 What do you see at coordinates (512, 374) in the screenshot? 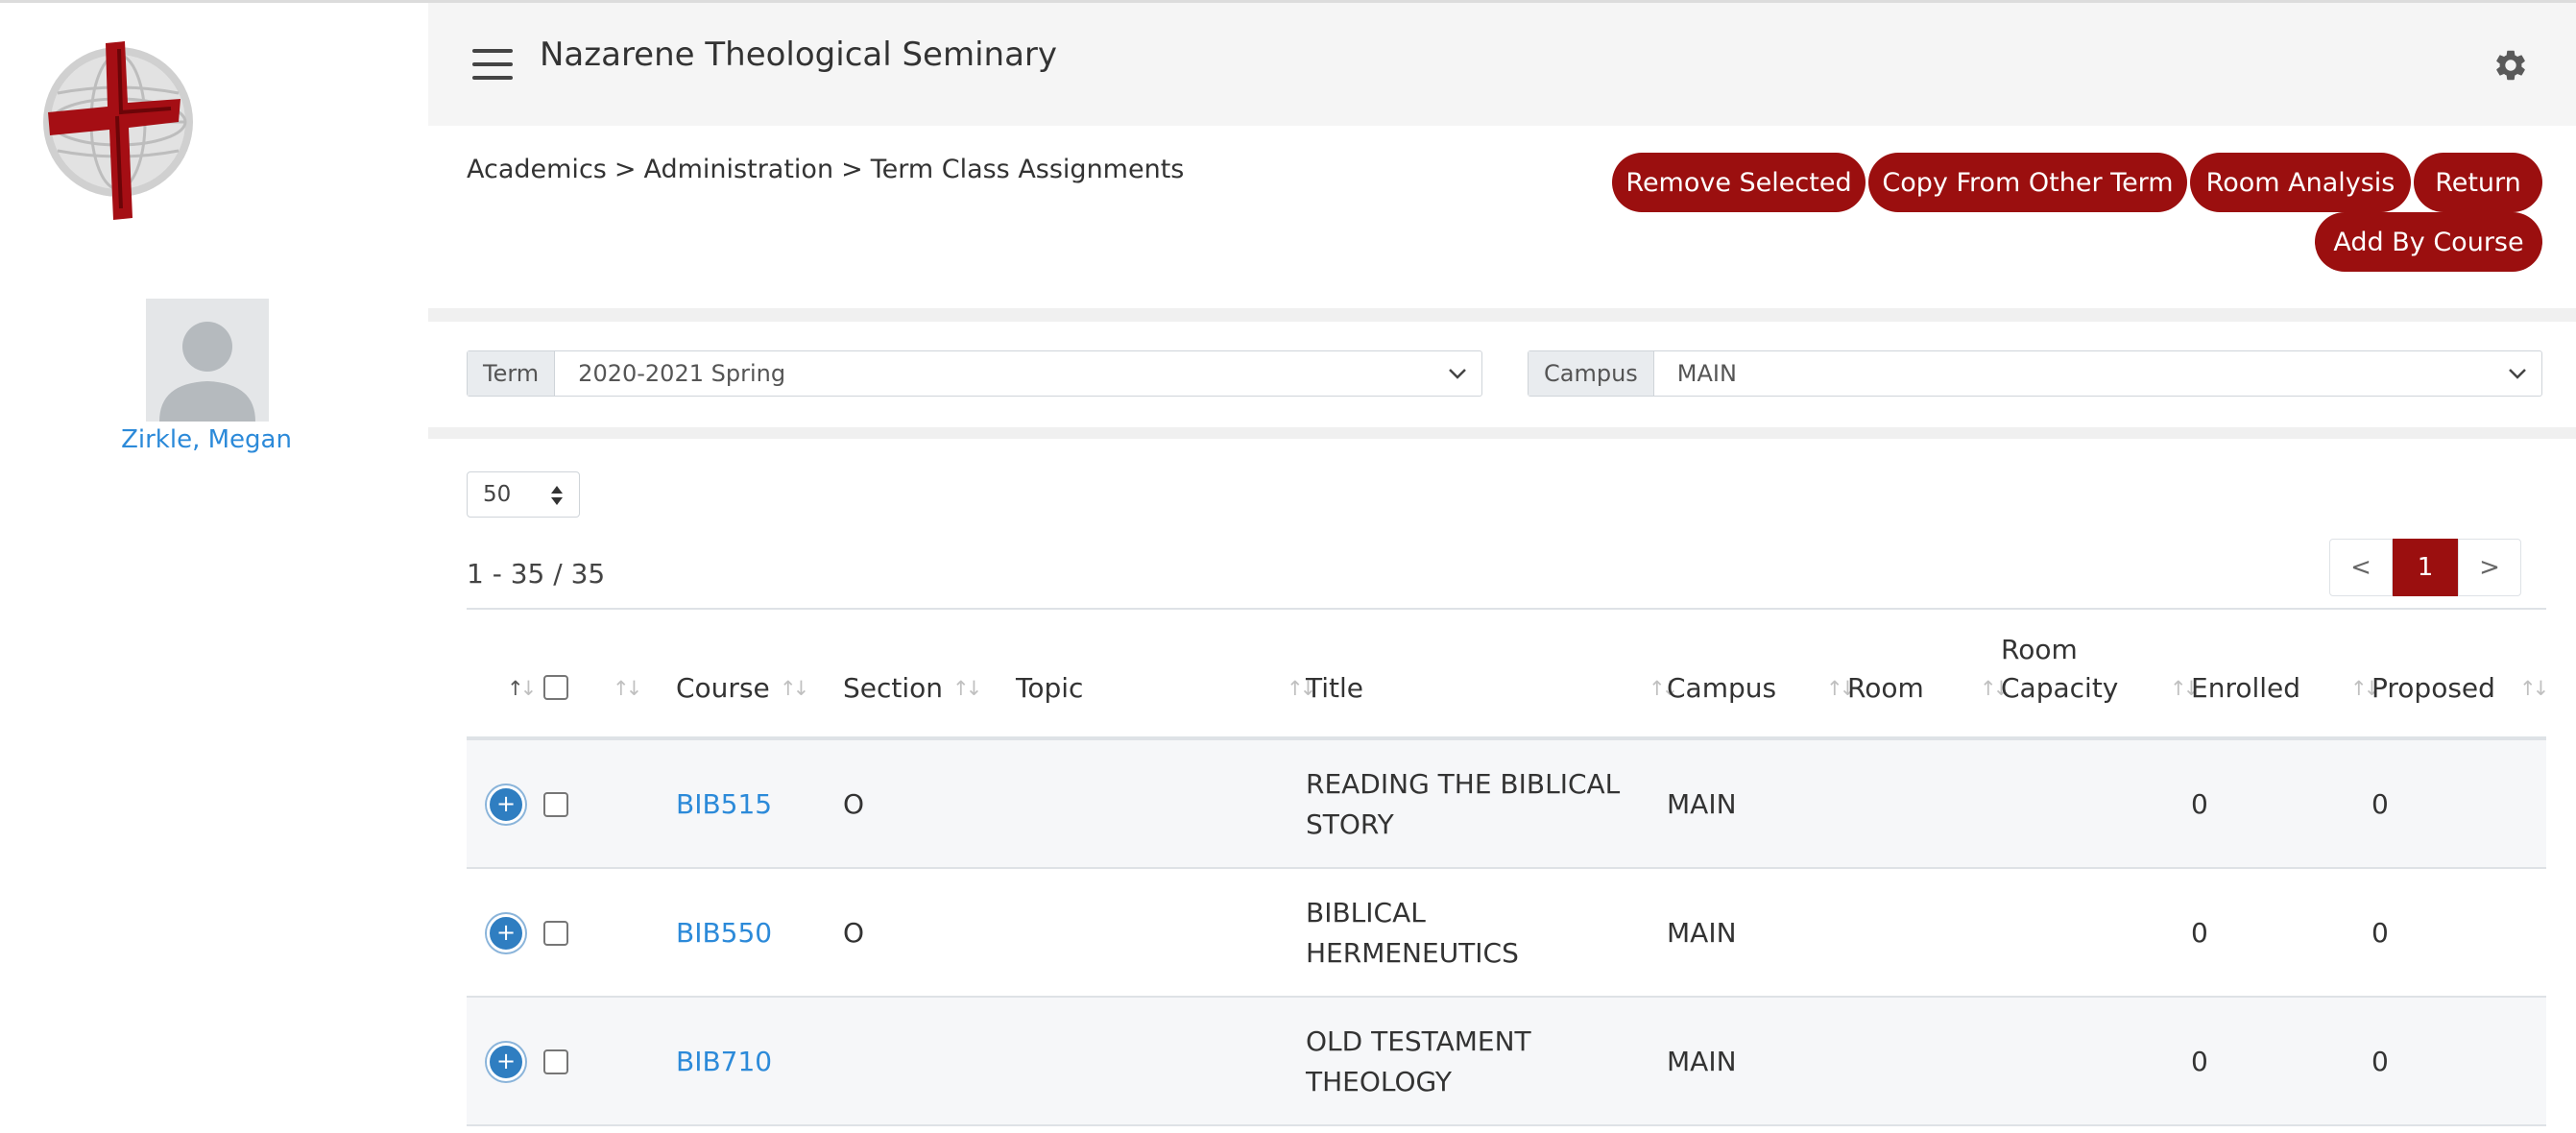
I see `term-label: Term` at bounding box center [512, 374].